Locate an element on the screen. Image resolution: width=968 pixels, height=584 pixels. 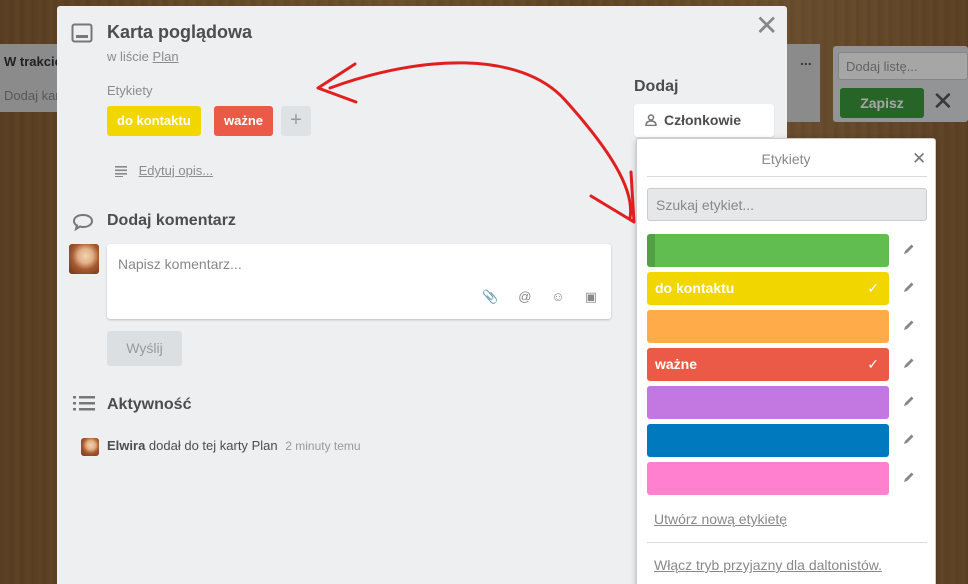
card-icon is located at coordinates (82, 33).